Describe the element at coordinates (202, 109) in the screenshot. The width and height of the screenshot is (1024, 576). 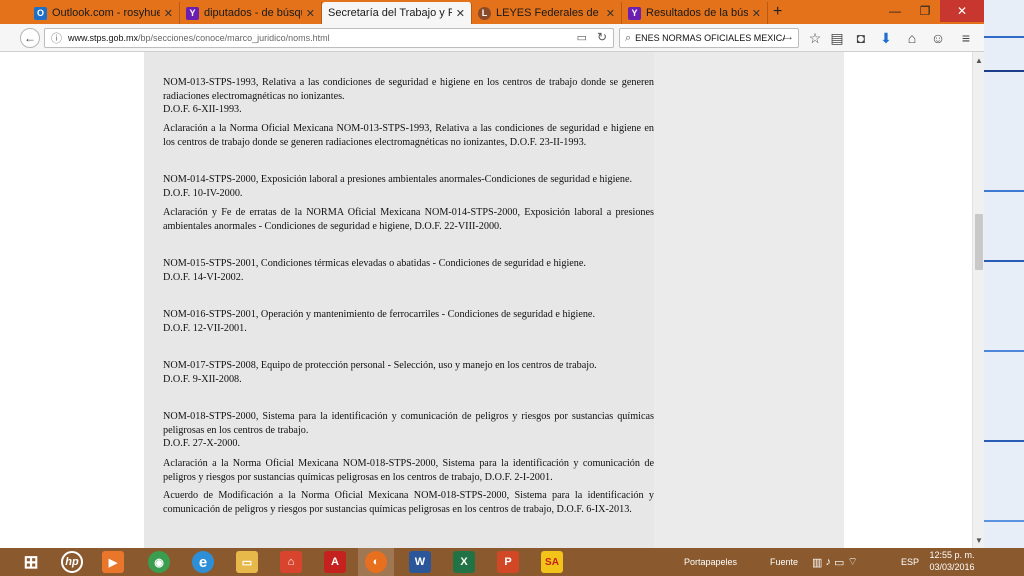
I see `nom-dof-date: D.O.F. 6-XII-1993.` at that location.